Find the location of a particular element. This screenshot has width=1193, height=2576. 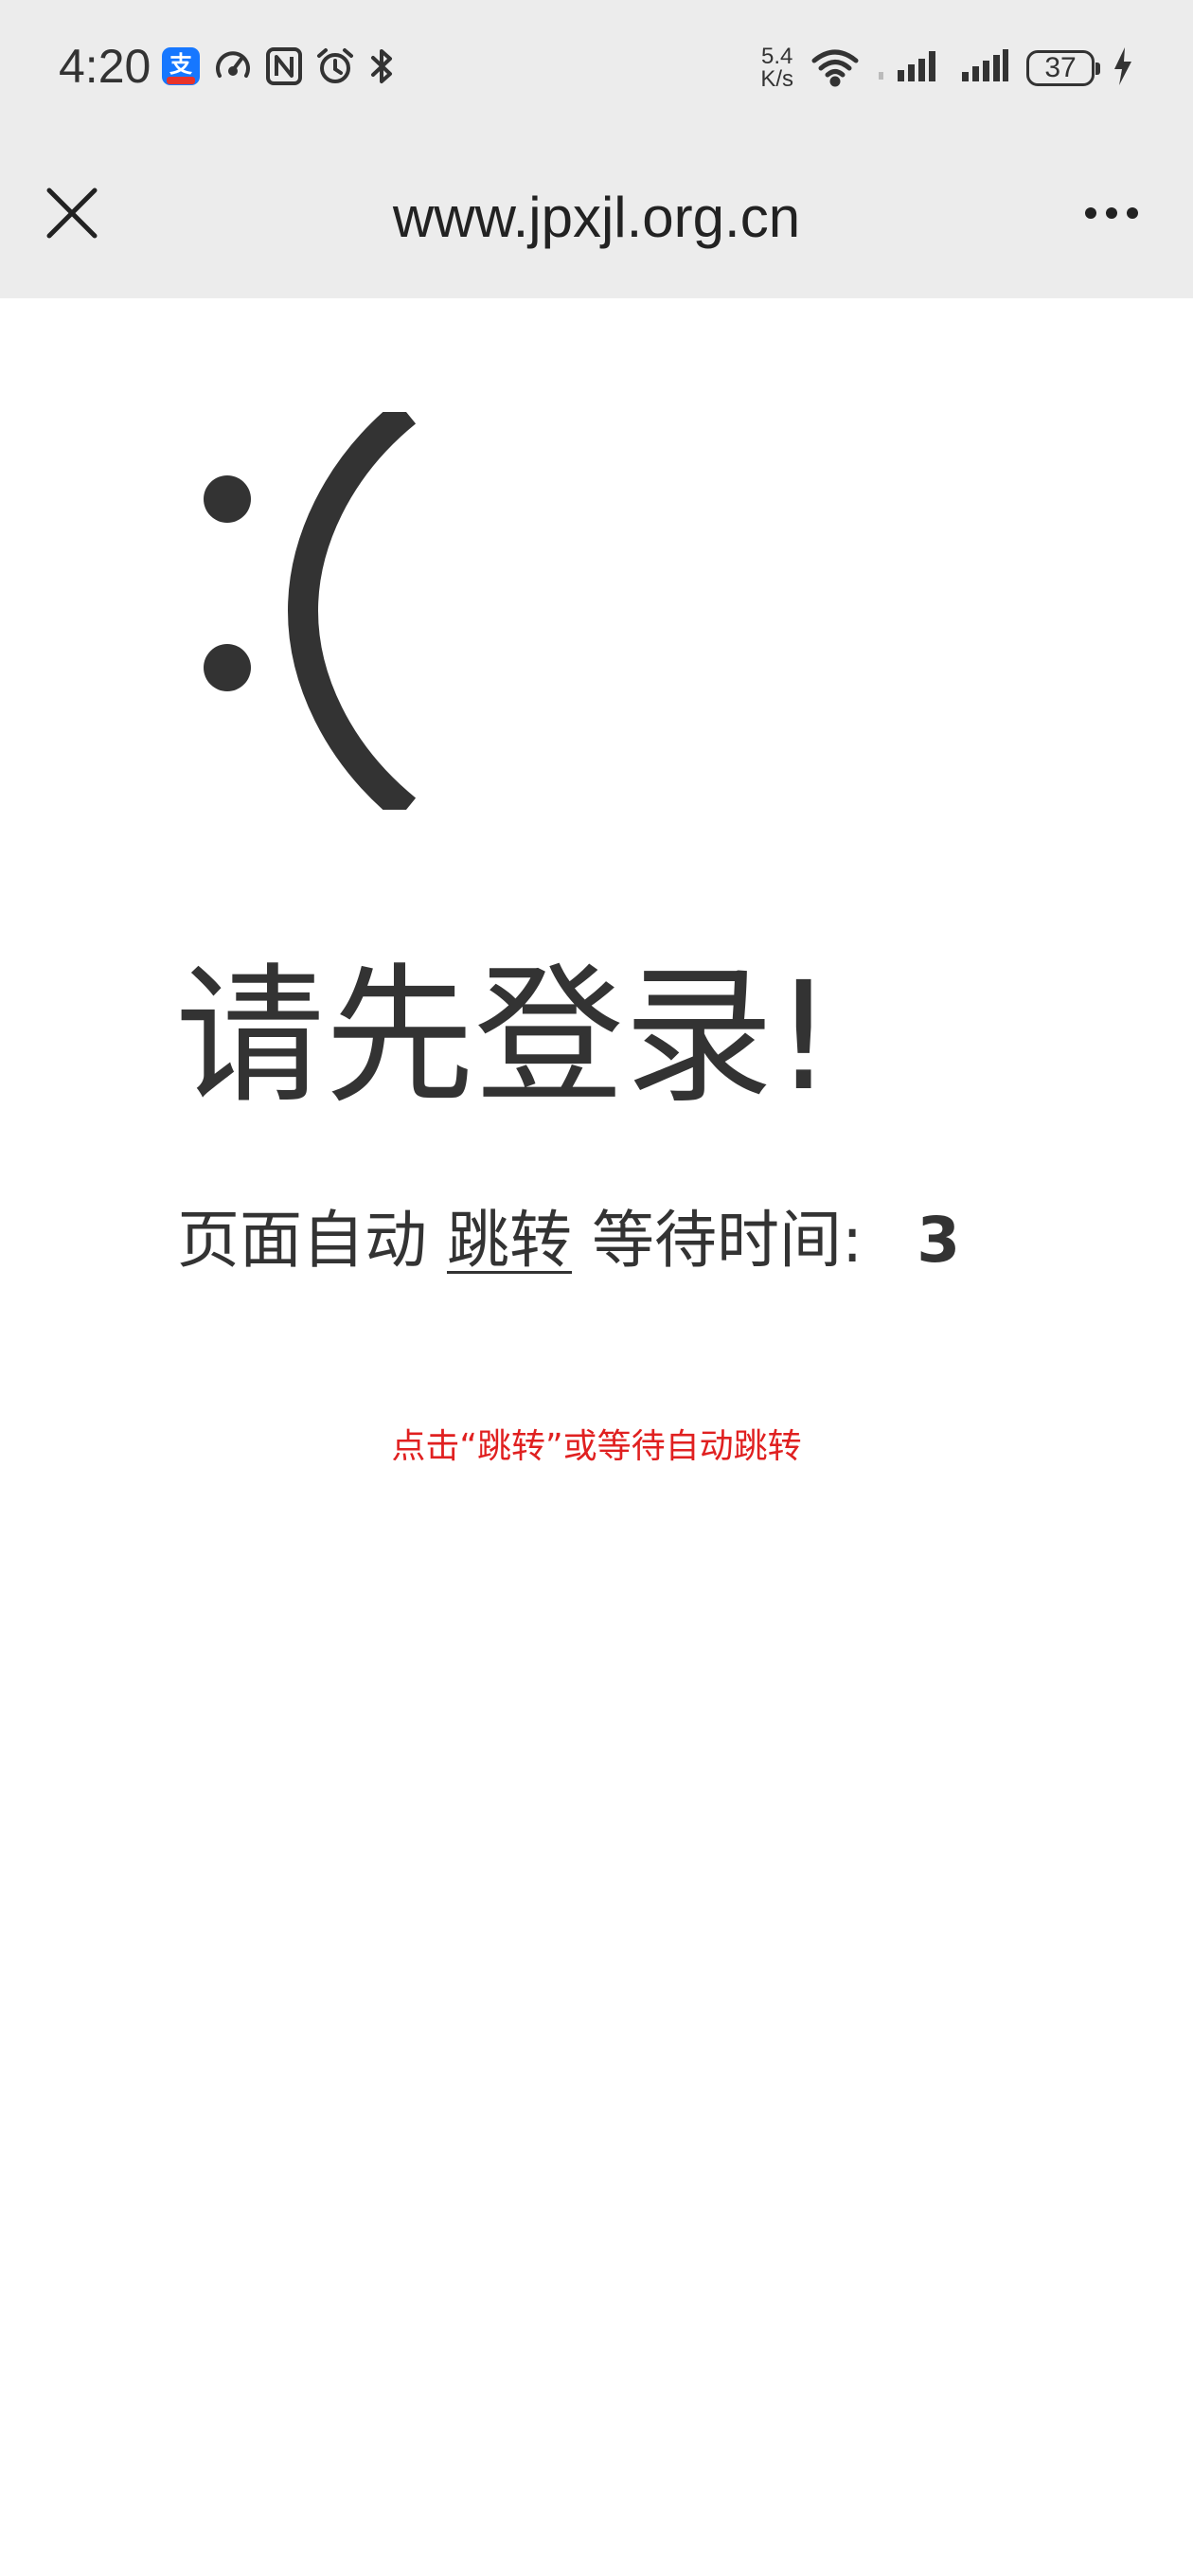

browser-nav-bar: www.jpxjl.org.cn is located at coordinates (596, 217).